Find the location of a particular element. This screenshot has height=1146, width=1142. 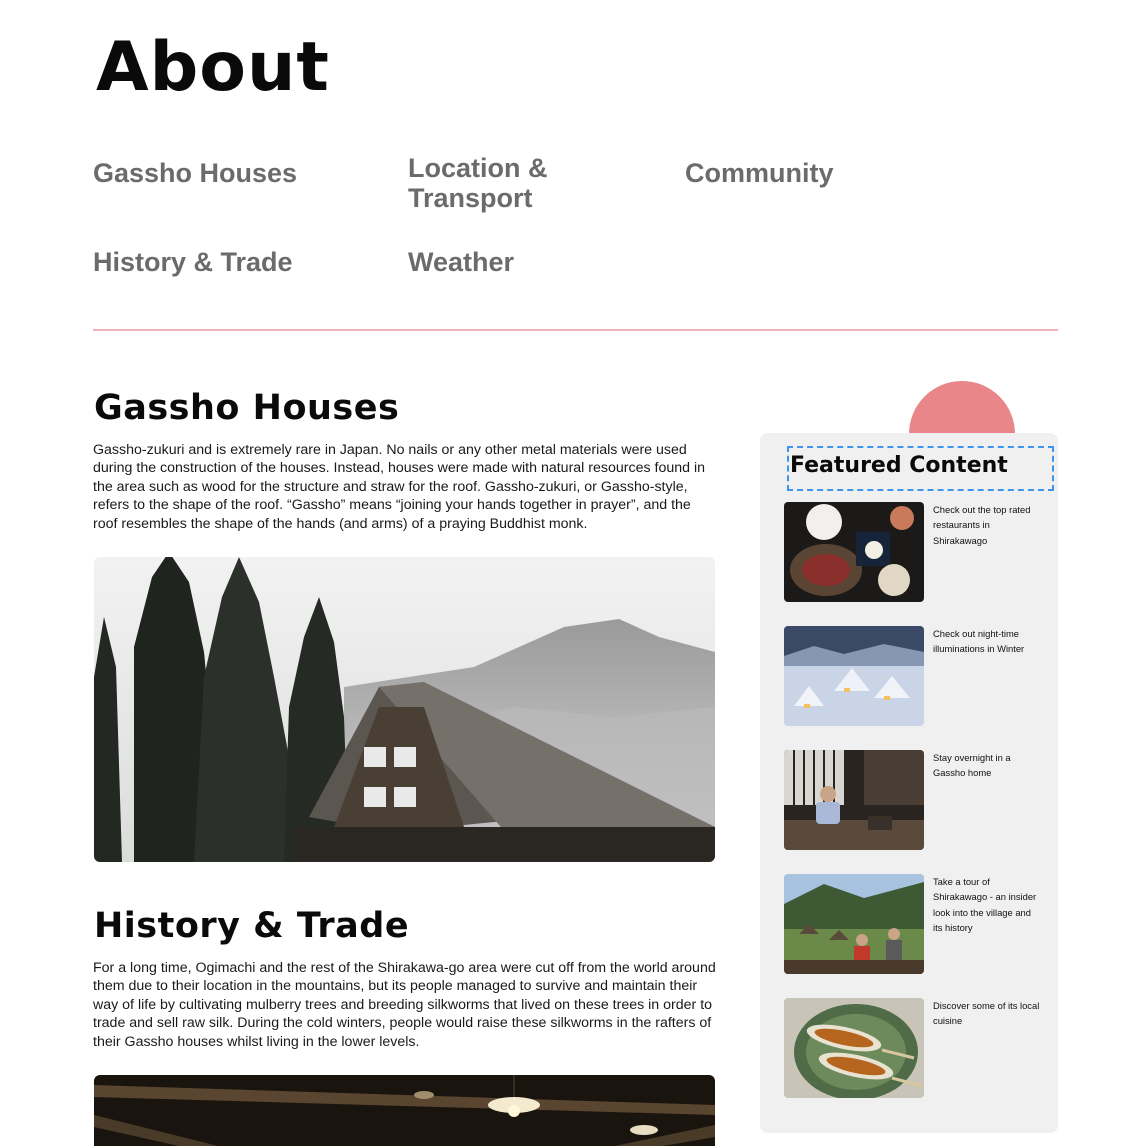

gassho-interior-photo is located at coordinates (404, 1110).